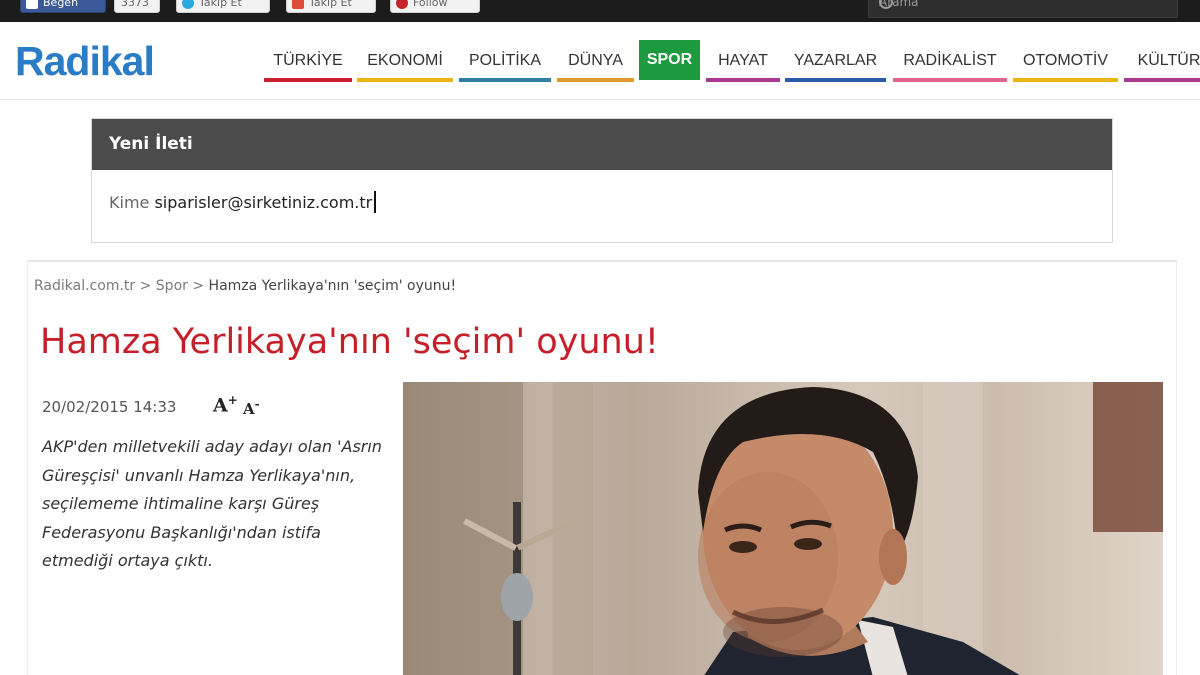 The height and width of the screenshot is (675, 1200). I want to click on recipient-value: siparisler@sirketiniz.com.tr, so click(263, 202).